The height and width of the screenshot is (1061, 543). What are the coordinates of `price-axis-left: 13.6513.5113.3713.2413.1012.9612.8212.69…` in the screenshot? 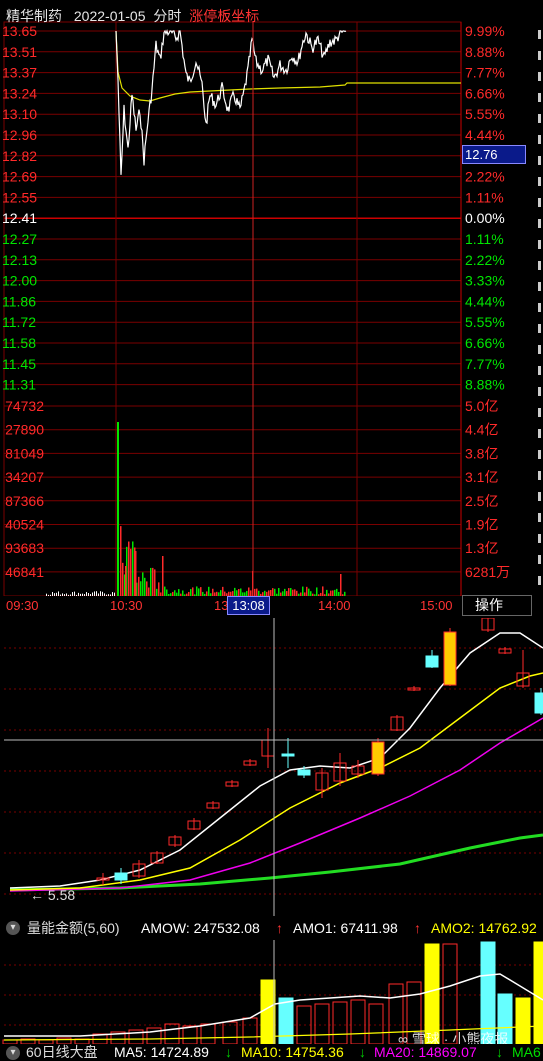 It's located at (19, 208).